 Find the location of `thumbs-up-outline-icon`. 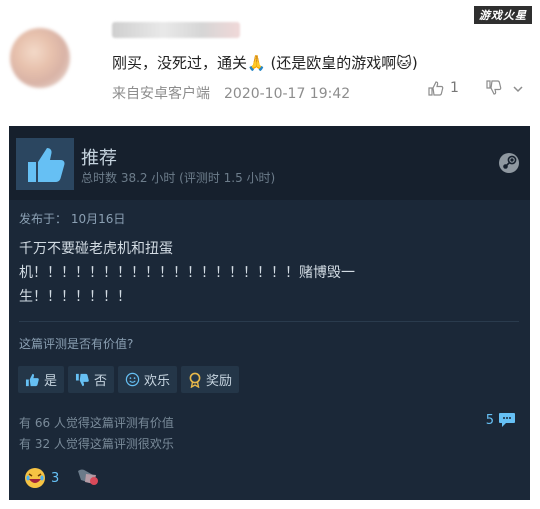

thumbs-up-outline-icon is located at coordinates (436, 88).